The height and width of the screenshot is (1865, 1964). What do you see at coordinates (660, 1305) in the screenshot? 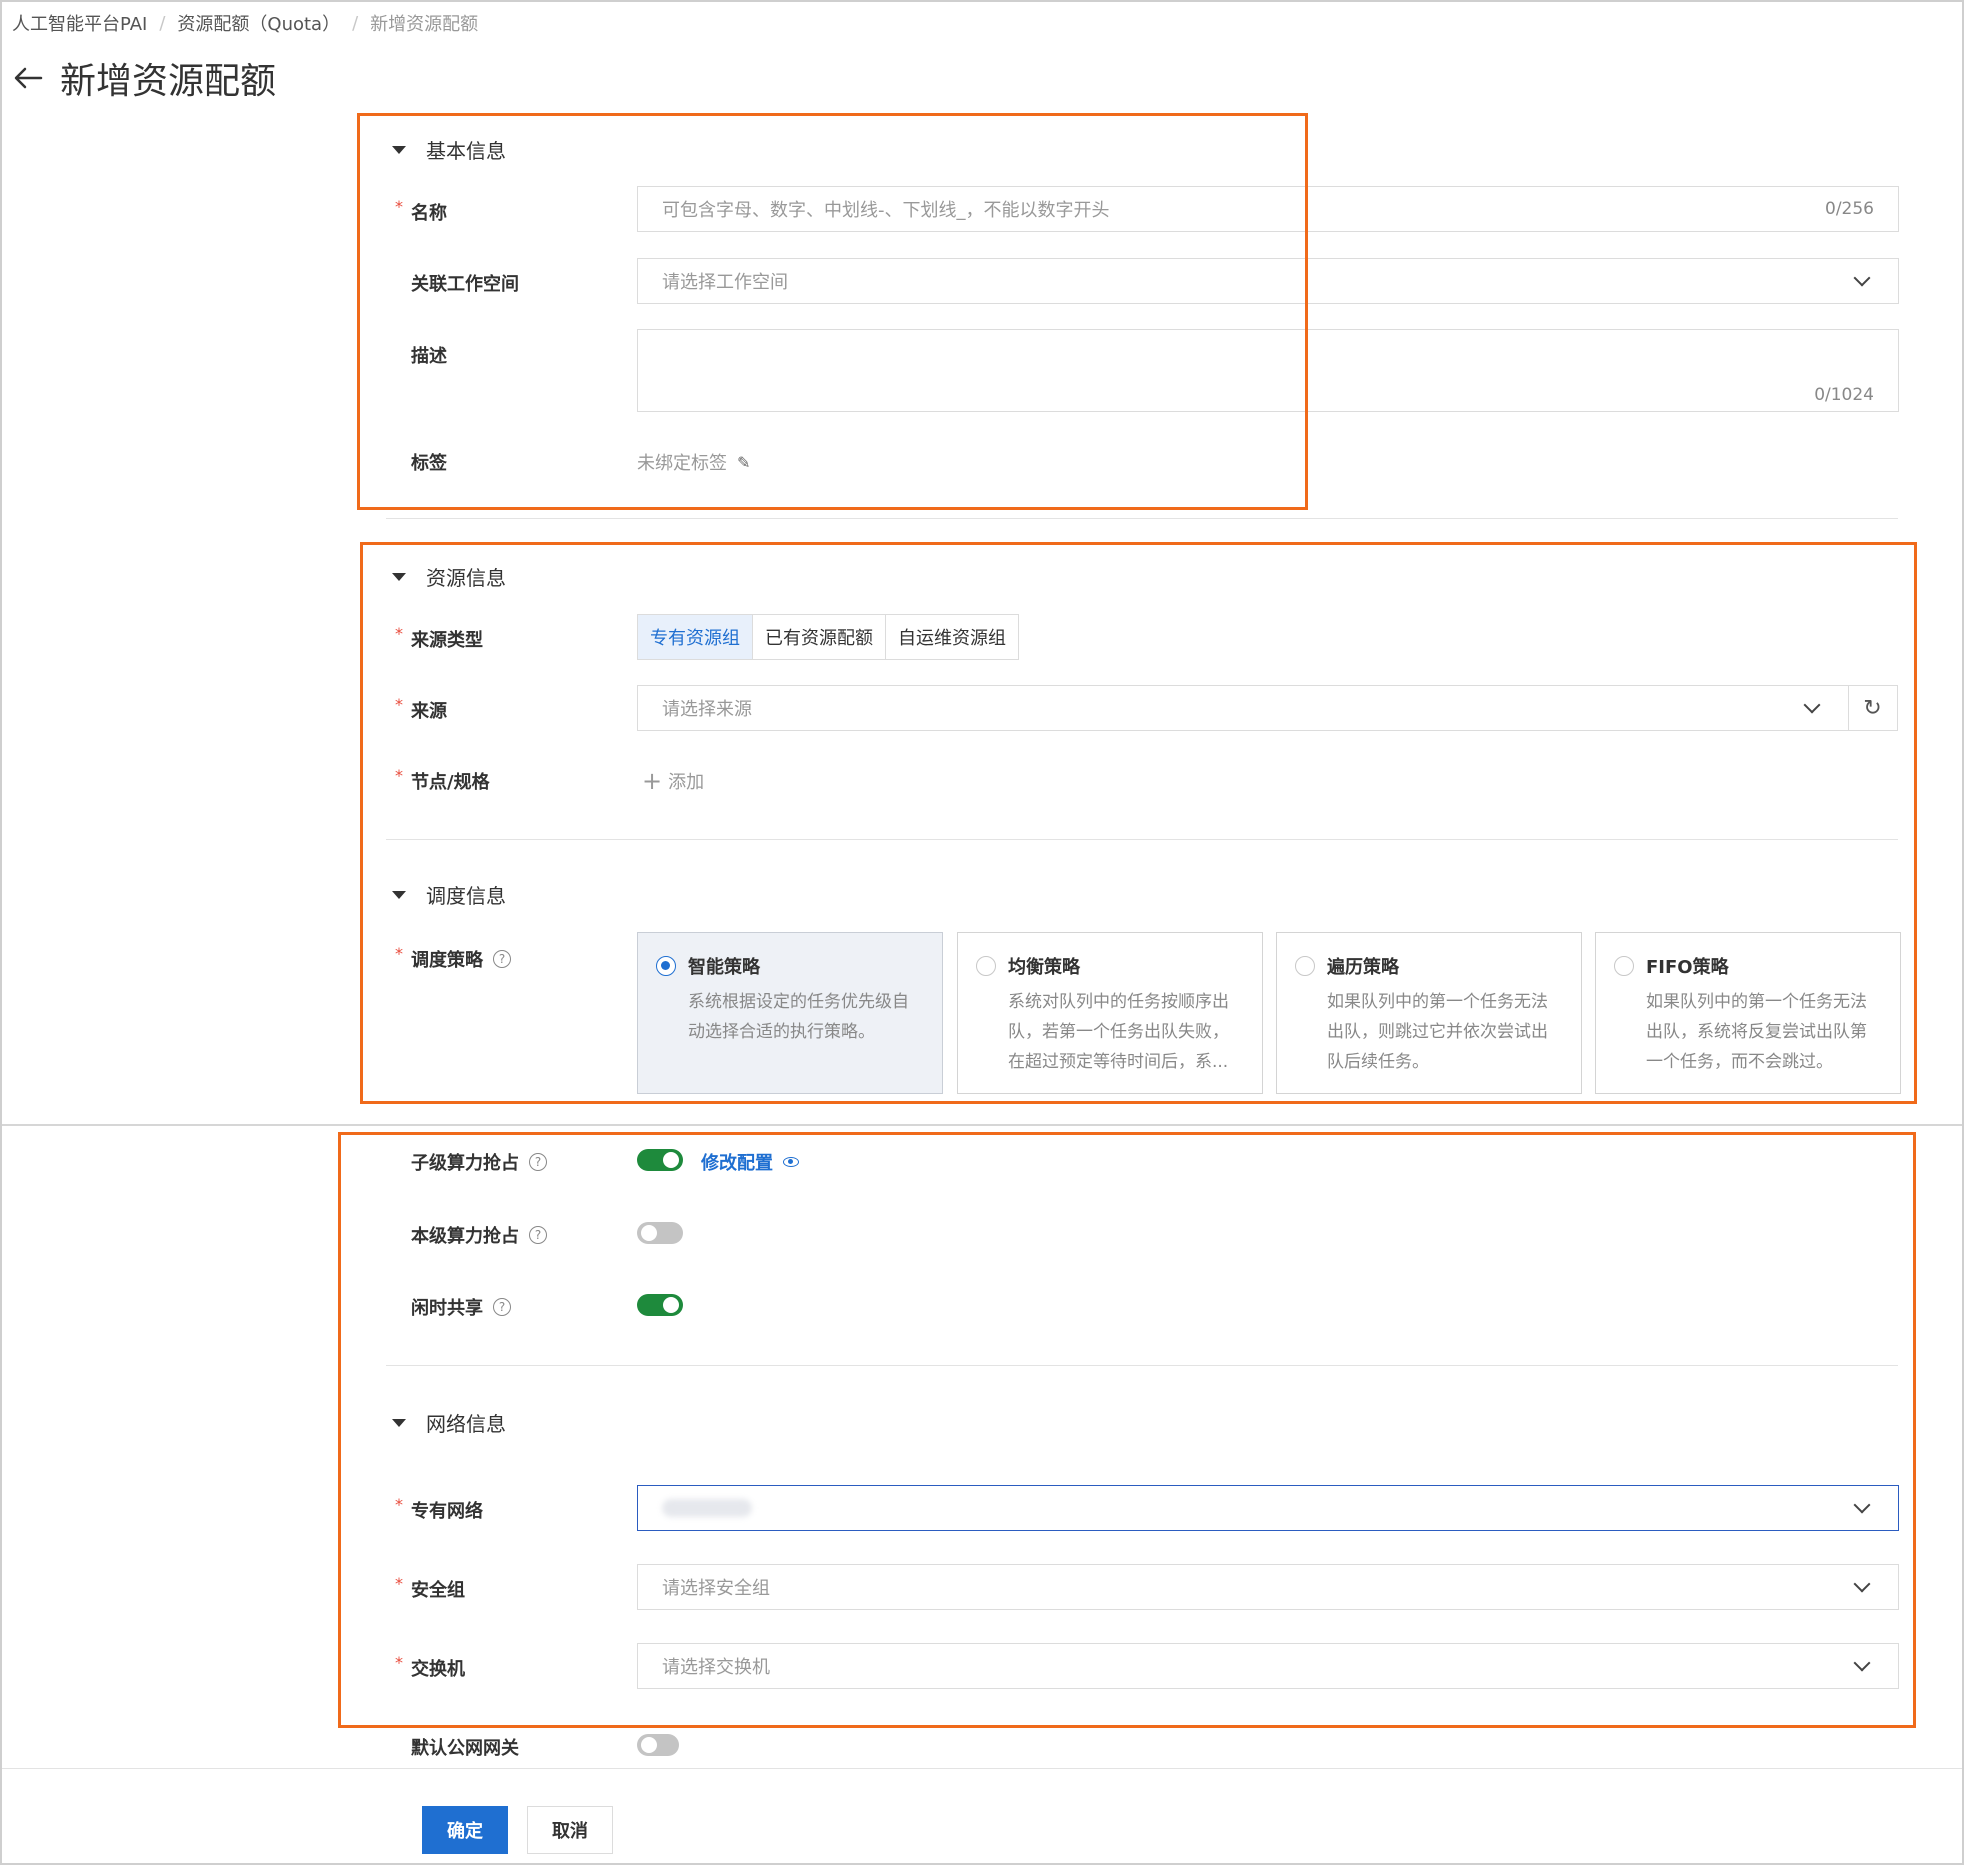
I see `idle-share-toggle` at bounding box center [660, 1305].